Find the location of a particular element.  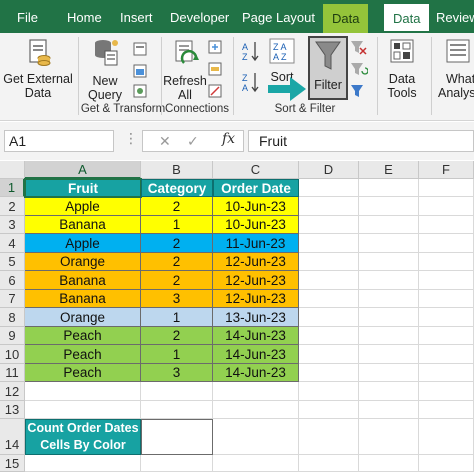

insert-function-icon: fx is located at coordinates (228, 139).